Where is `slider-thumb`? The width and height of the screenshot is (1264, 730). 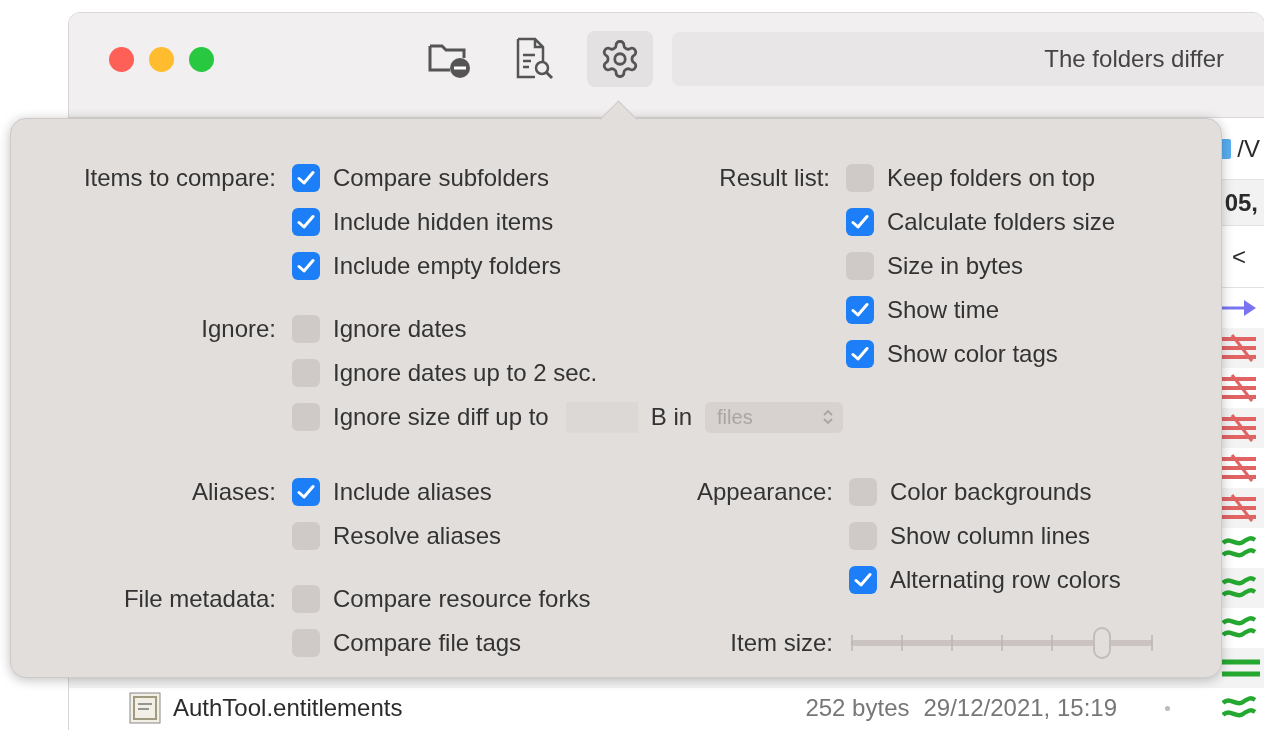 slider-thumb is located at coordinates (1101, 642).